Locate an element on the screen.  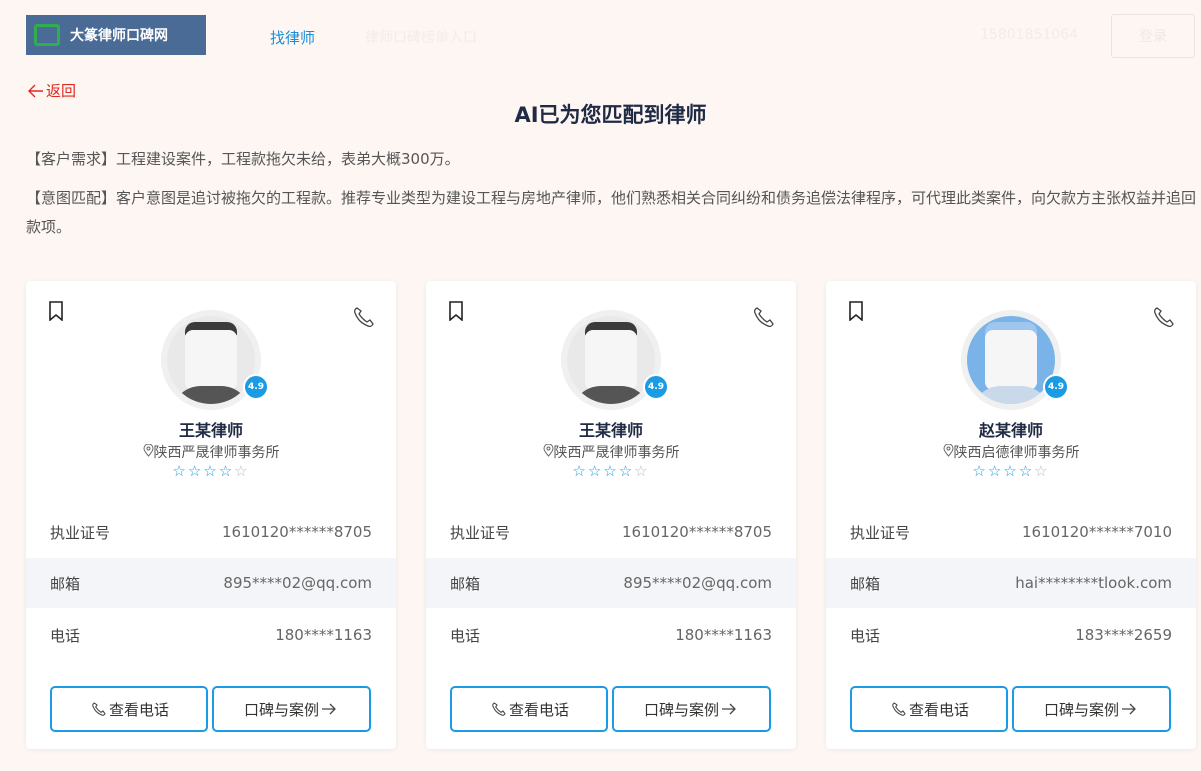
lawyer-firm-label: 陕西启德律师事务所 is located at coordinates (1016, 453).